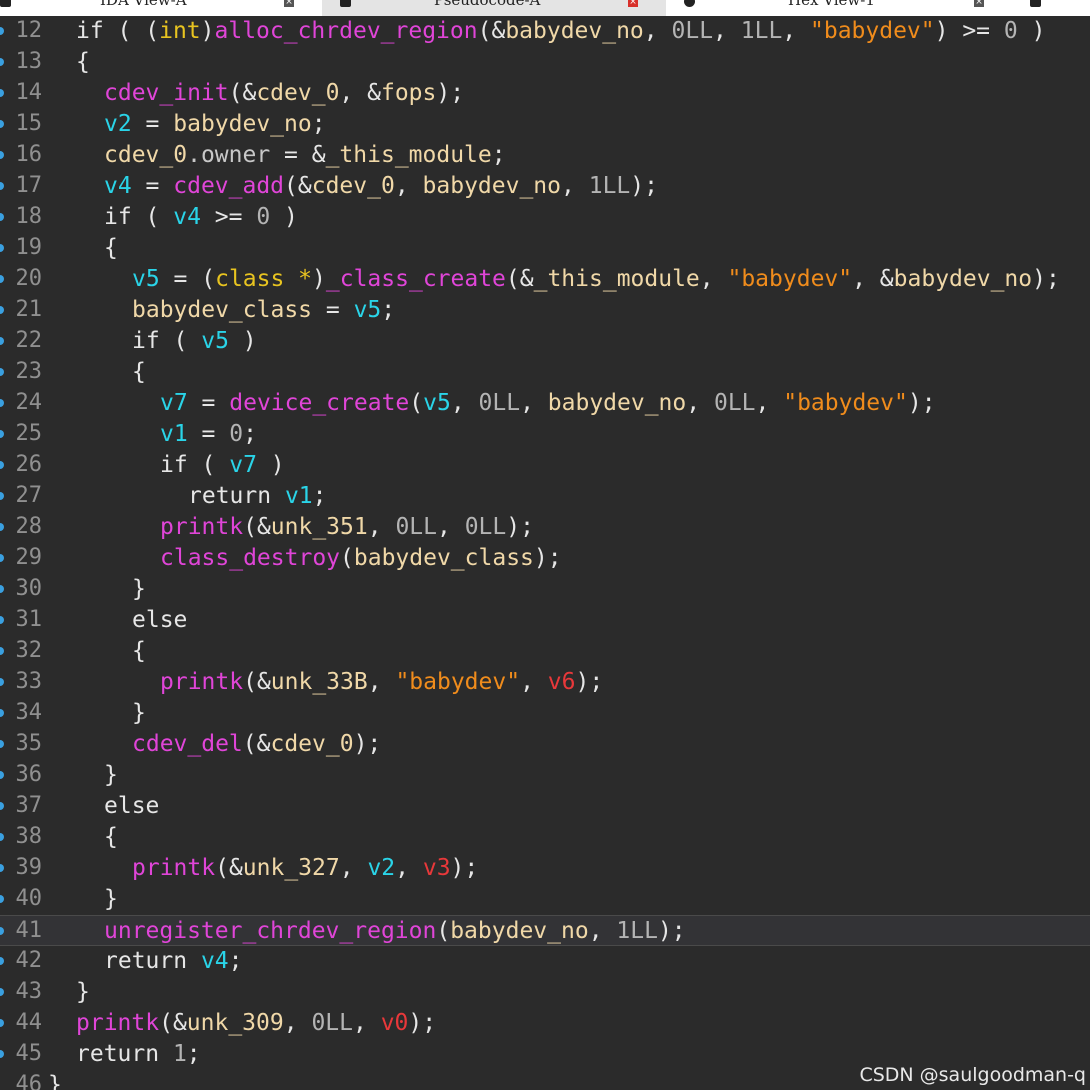 The width and height of the screenshot is (1090, 1090). What do you see at coordinates (545, 310) in the screenshot?
I see `code-line: 21 babydev_class = v5;` at bounding box center [545, 310].